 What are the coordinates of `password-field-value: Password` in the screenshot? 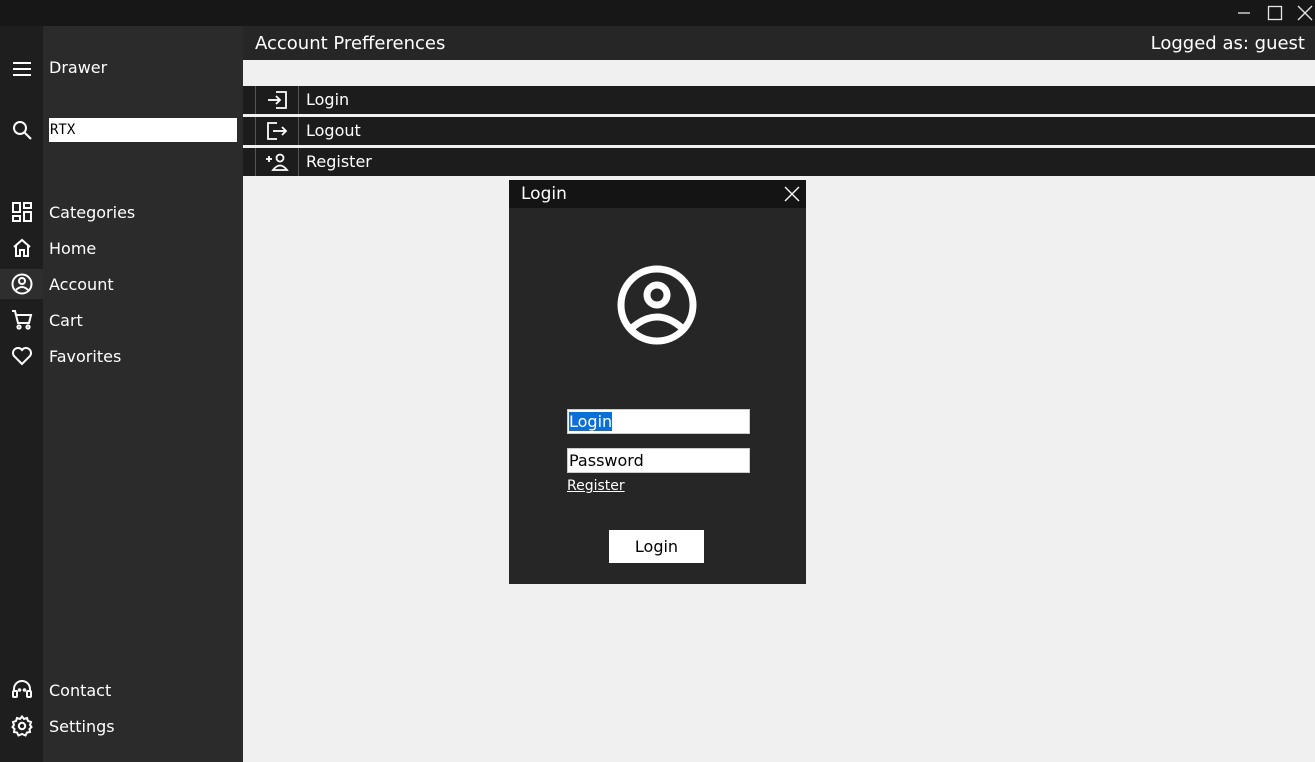 It's located at (606, 460).